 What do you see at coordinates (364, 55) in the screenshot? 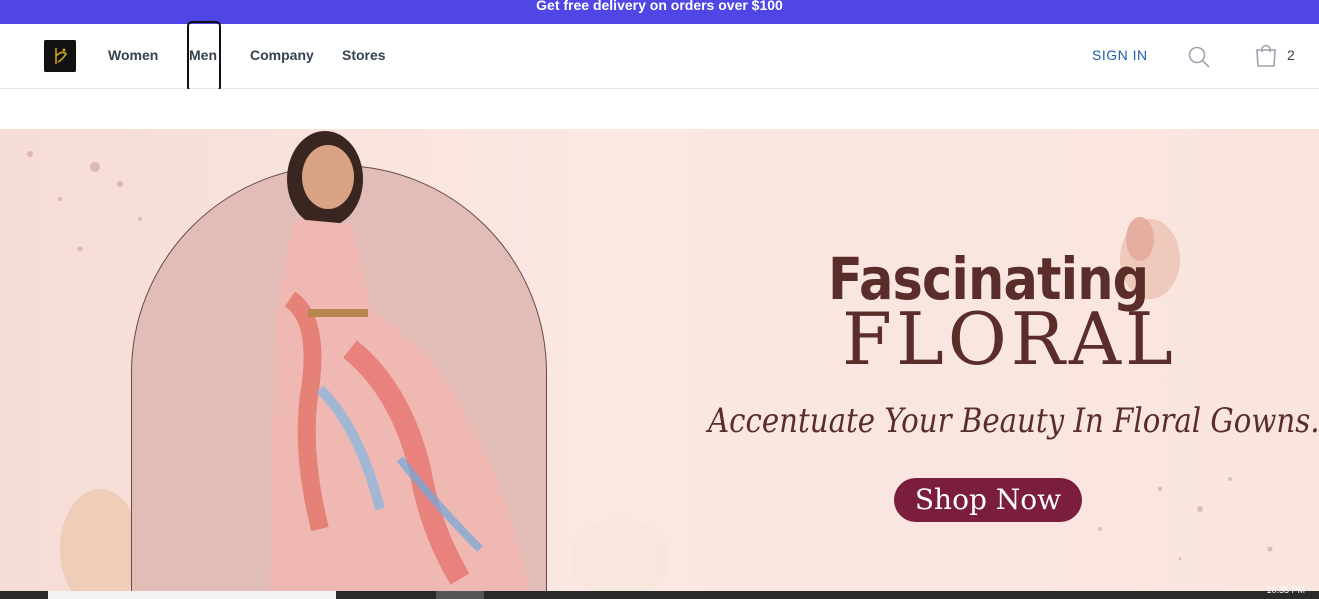
I see `nav-link-stores: Stores` at bounding box center [364, 55].